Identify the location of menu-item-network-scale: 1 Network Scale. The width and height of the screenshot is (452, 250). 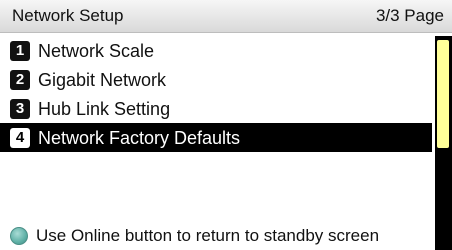
(216, 50).